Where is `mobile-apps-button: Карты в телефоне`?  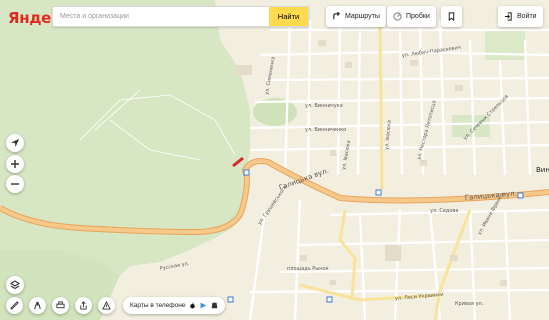 mobile-apps-button: Карты в телефоне is located at coordinates (174, 305).